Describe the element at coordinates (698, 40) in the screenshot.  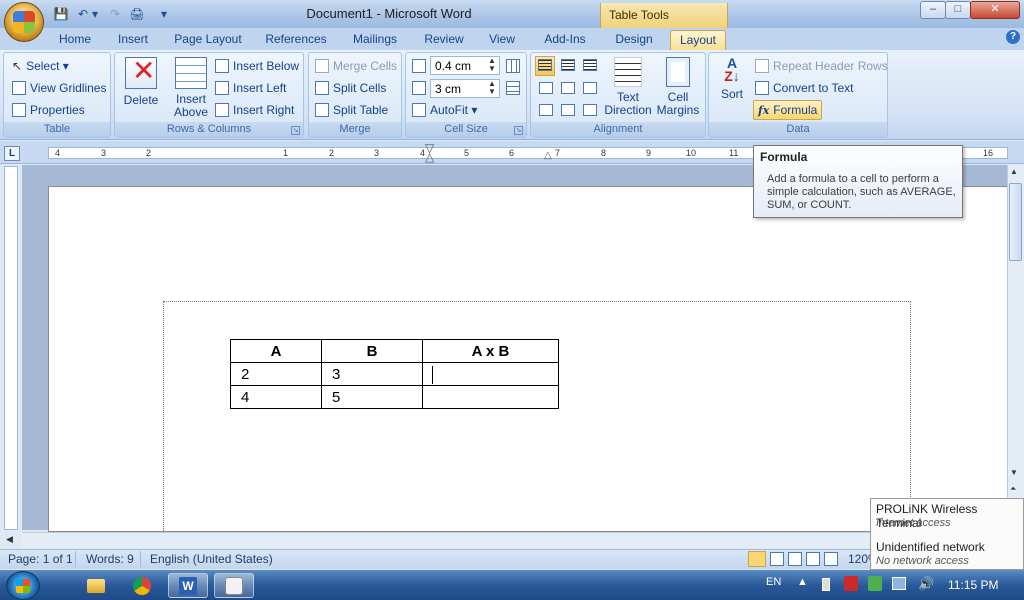
I see `tab-layout: Layout` at that location.